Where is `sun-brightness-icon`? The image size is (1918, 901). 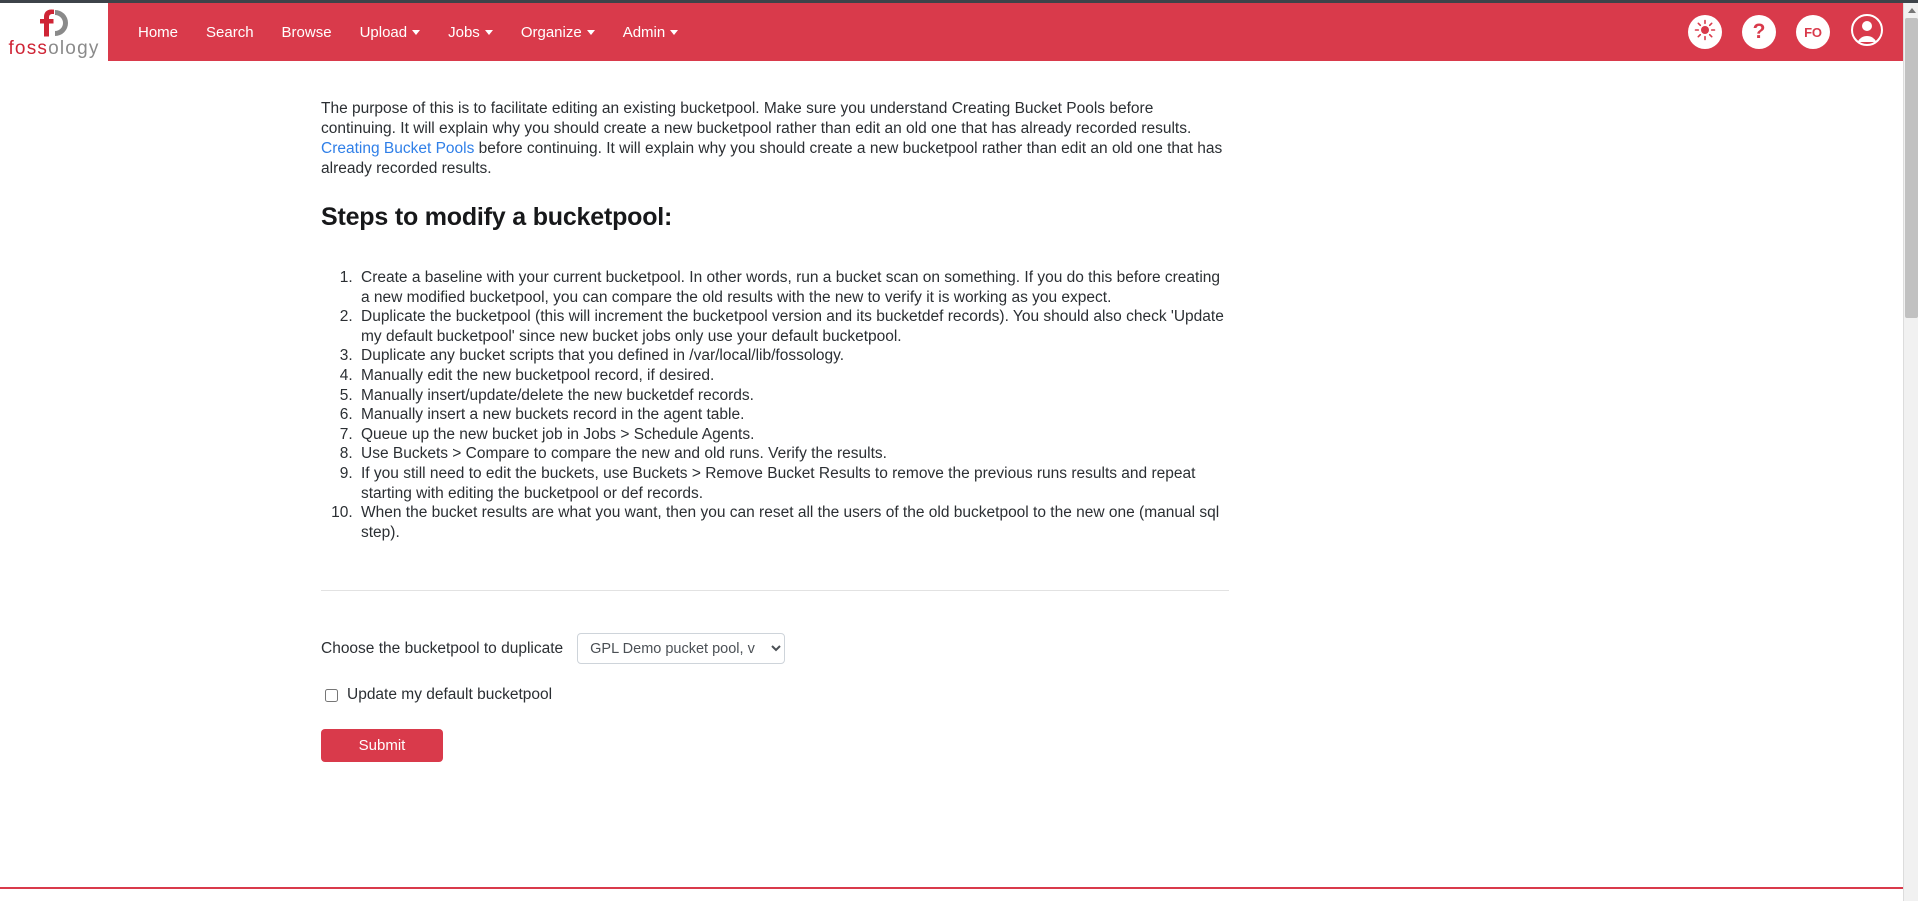
sun-brightness-icon is located at coordinates (1705, 32).